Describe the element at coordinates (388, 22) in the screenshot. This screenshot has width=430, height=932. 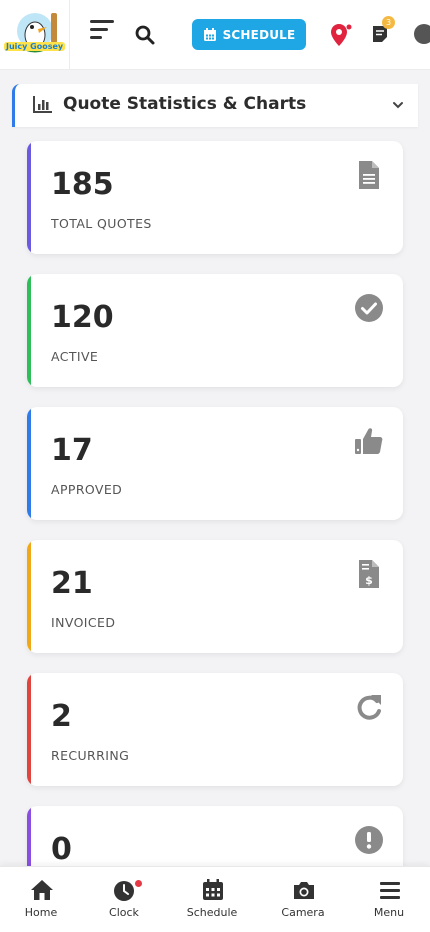
I see `notification-badge: 3` at that location.